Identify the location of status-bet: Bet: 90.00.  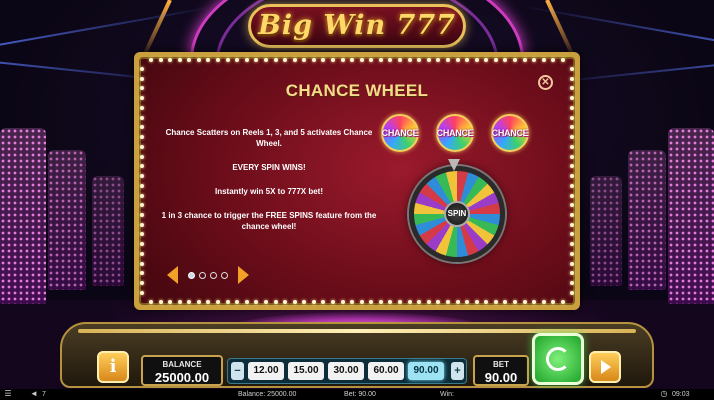
(360, 394).